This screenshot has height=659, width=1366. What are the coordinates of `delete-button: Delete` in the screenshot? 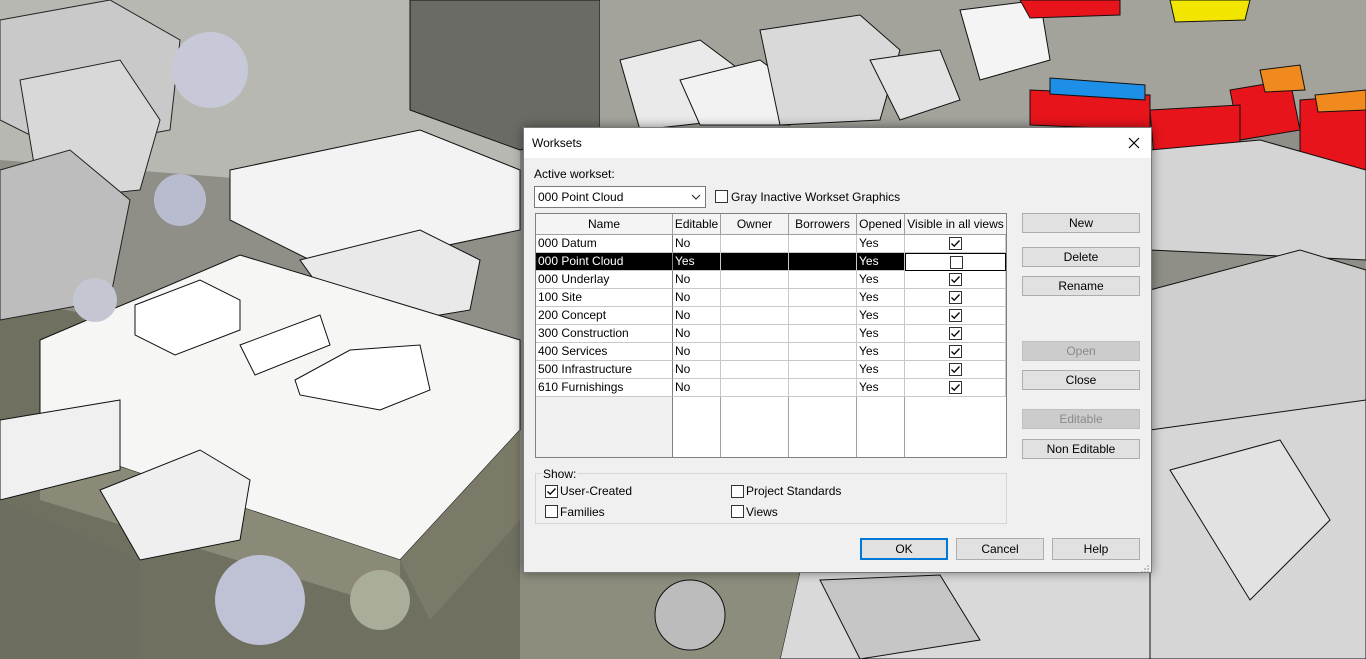 It's located at (1081, 257).